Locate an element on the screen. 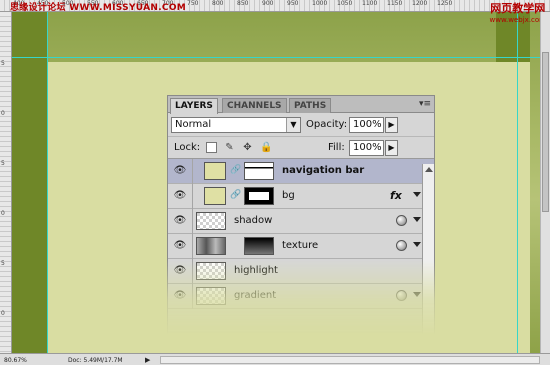 This screenshot has height=365, width=550. scroll-thumb is located at coordinates (545, 132).